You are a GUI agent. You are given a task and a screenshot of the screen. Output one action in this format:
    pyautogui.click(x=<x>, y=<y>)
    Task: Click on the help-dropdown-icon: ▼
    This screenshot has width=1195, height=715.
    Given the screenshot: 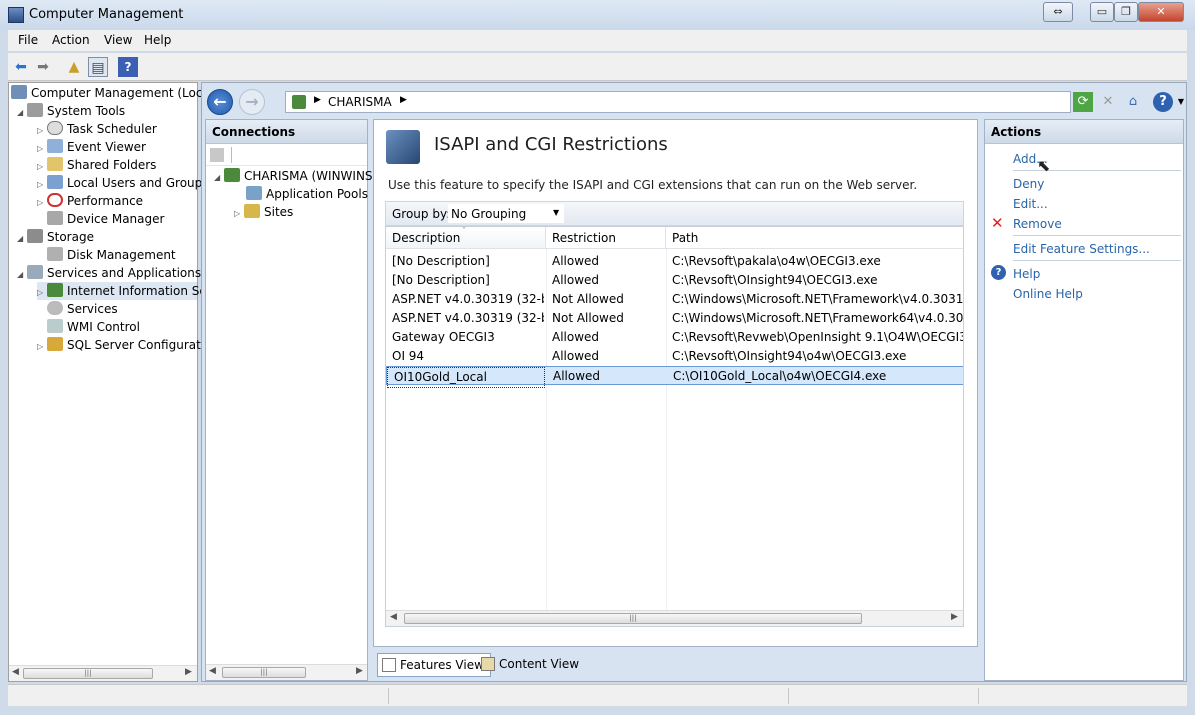 What is the action you would take?
    pyautogui.click(x=1181, y=102)
    